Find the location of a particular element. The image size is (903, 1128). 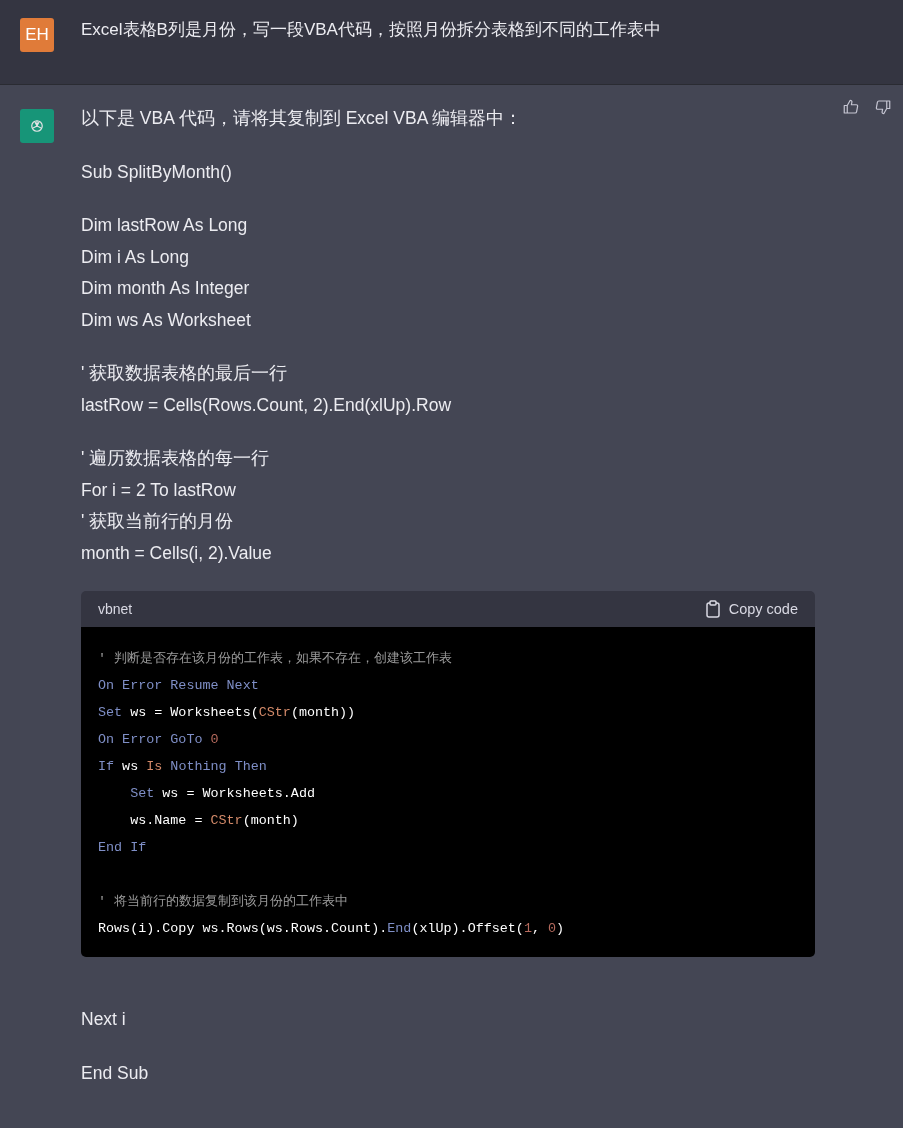

code-line: End If is located at coordinates (123, 848).